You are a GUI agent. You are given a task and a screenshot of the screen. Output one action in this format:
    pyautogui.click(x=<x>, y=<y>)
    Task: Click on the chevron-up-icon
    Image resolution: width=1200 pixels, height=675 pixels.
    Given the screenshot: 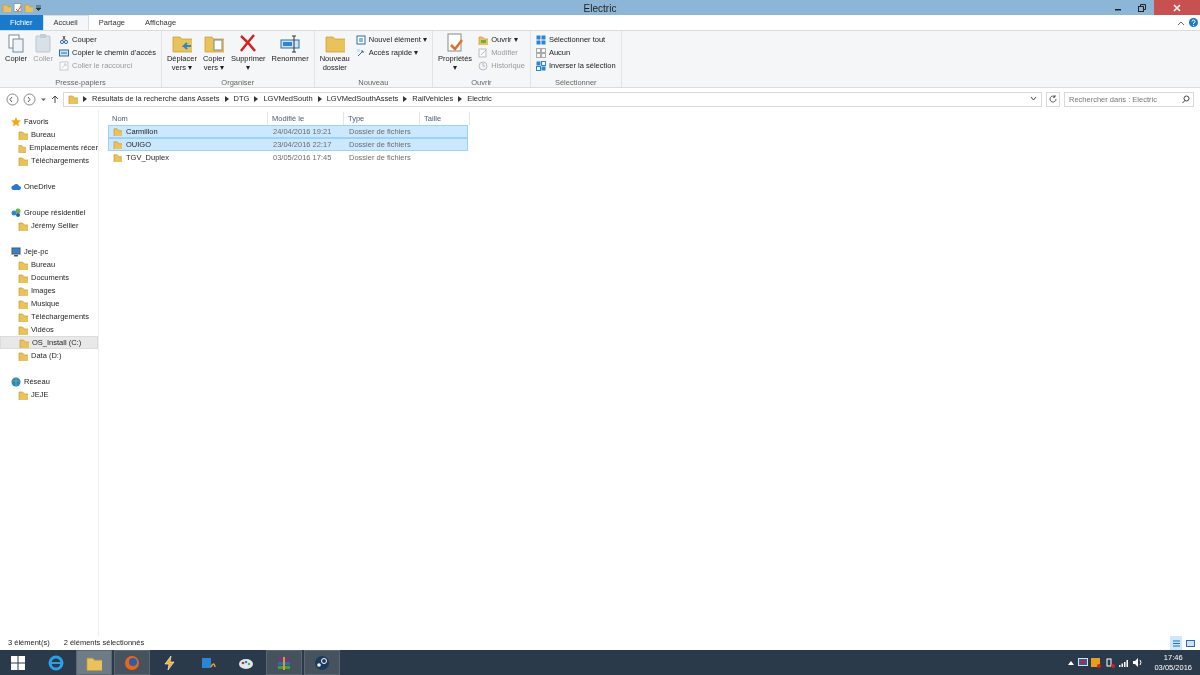 What is the action you would take?
    pyautogui.click(x=1070, y=662)
    